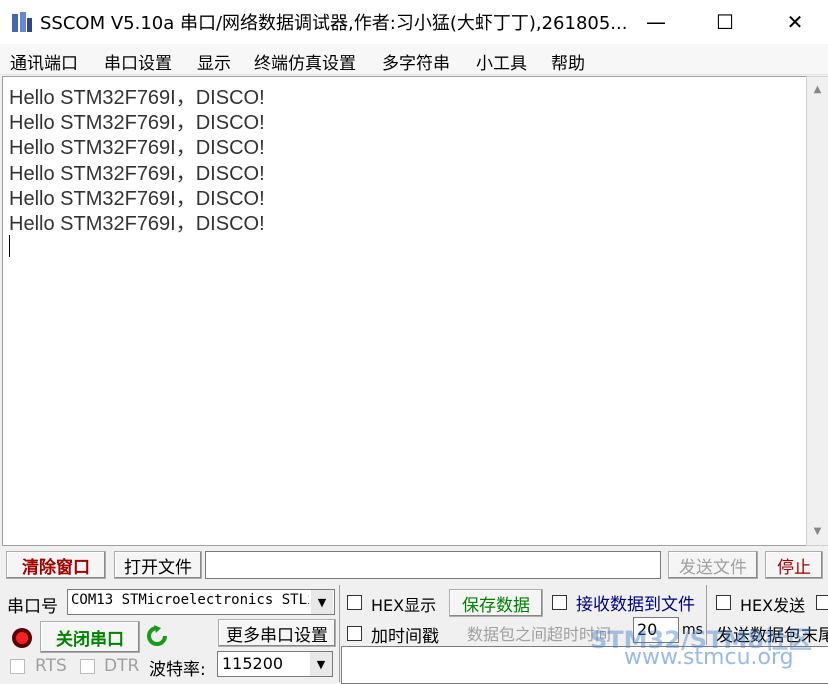  Describe the element at coordinates (656, 22) in the screenshot. I see `minimize-button: —` at that location.